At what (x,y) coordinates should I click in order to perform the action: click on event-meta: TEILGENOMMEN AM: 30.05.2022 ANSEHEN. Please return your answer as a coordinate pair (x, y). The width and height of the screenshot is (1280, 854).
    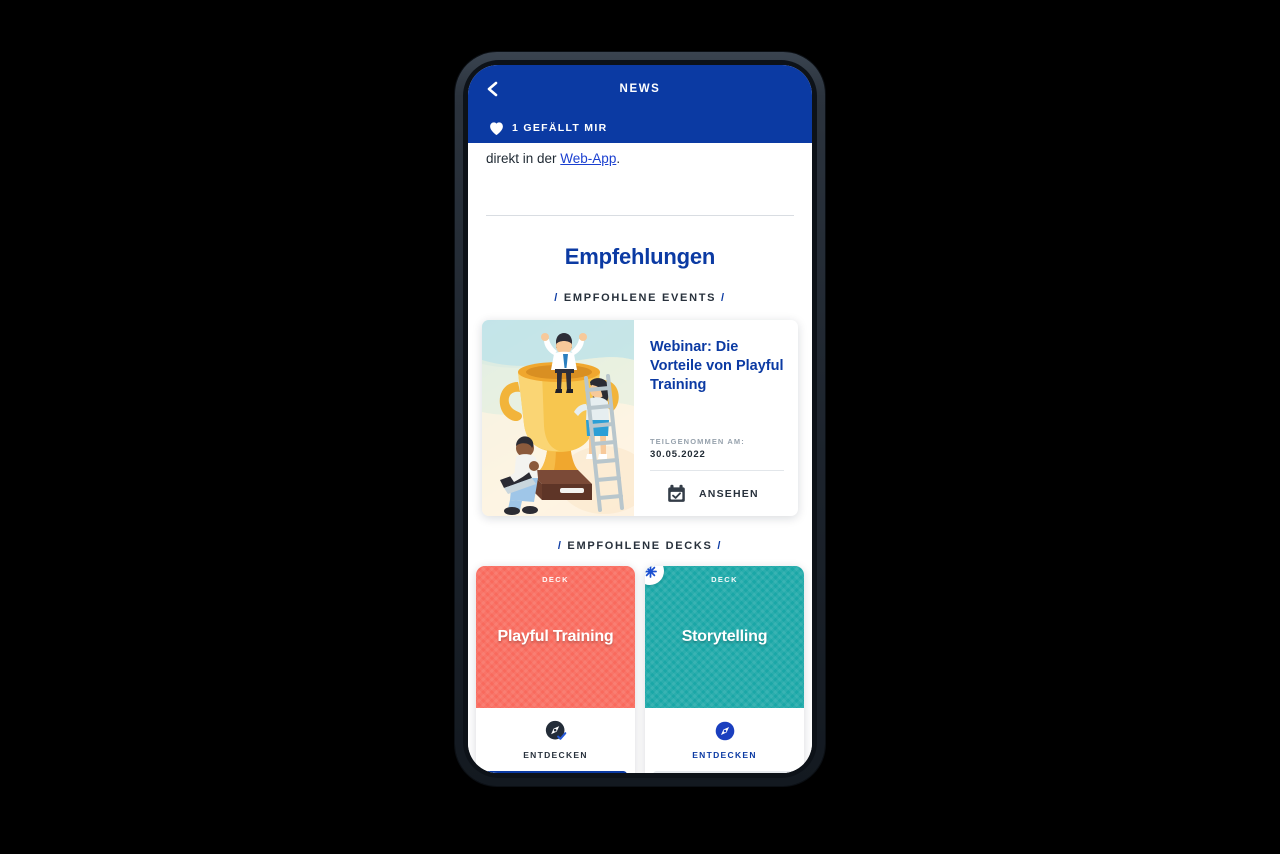
    Looking at the image, I should click on (717, 470).